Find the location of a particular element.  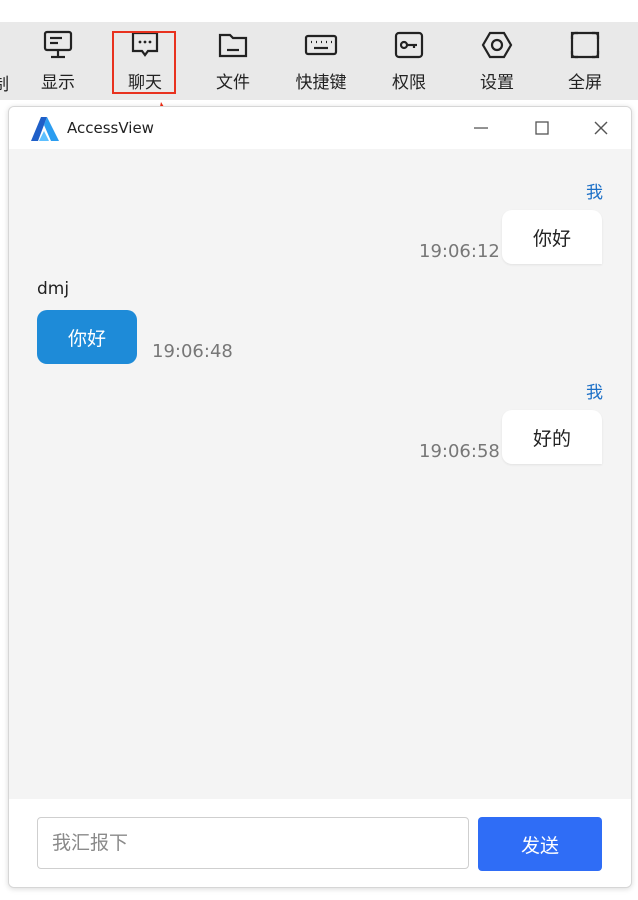

folder-icon is located at coordinates (233, 45).